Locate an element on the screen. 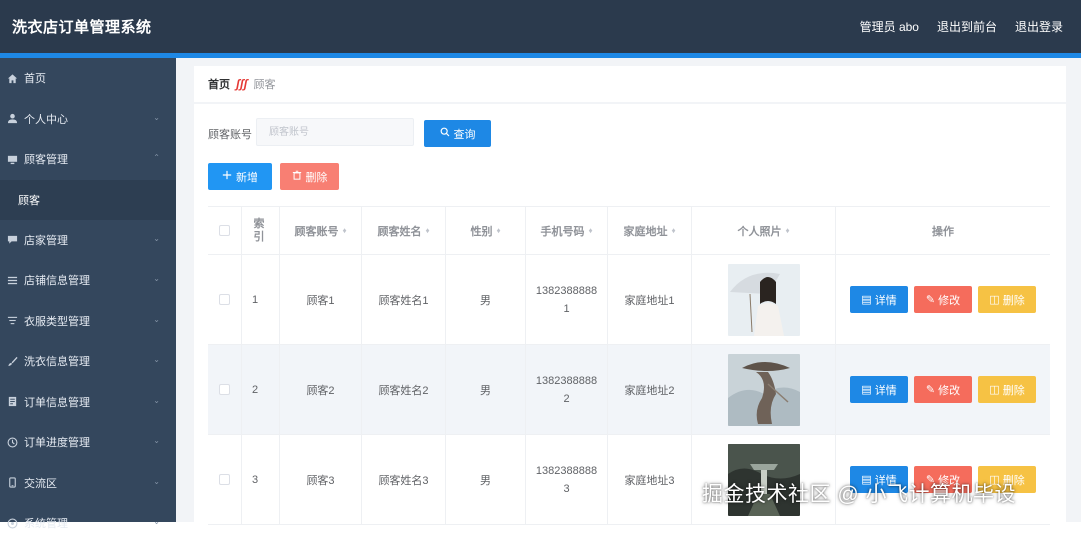 This screenshot has width=1081, height=544. sidebar-item-laundry-info-management: 洗衣信息管理 ⌄ is located at coordinates (88, 361).